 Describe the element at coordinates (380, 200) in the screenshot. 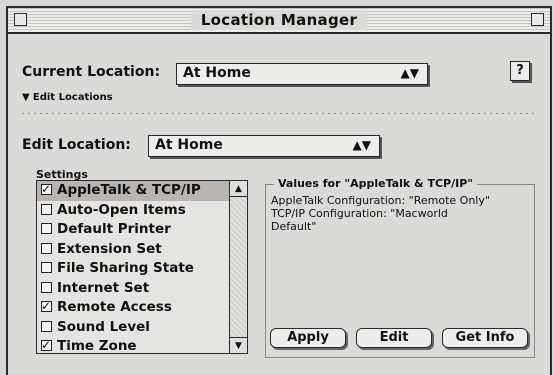

I see `values-line: AppleTalk Configuration: "Remote Only"` at that location.